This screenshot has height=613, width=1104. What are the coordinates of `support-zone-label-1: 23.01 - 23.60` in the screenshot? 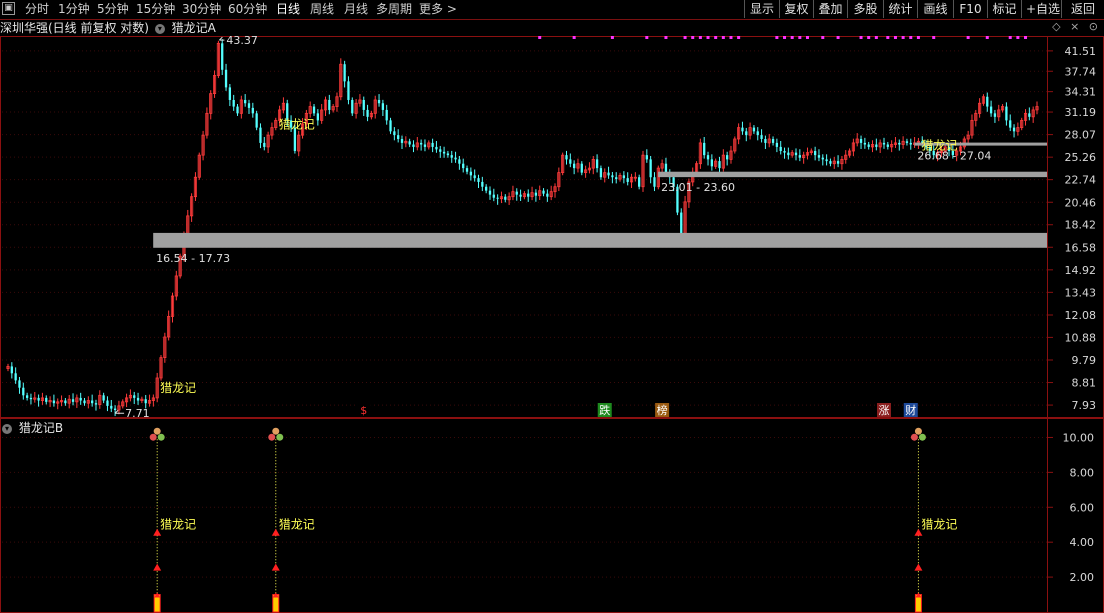 It's located at (698, 187).